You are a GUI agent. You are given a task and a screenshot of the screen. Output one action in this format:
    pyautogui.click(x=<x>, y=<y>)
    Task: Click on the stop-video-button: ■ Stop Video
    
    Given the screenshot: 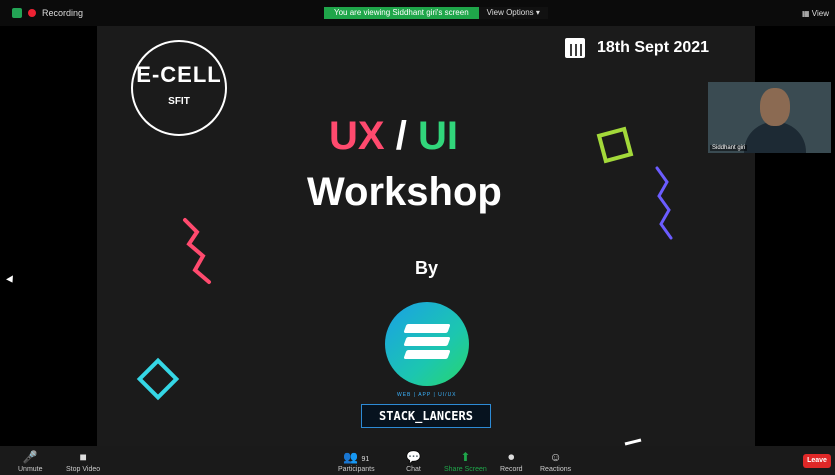 What is the action you would take?
    pyautogui.click(x=83, y=461)
    